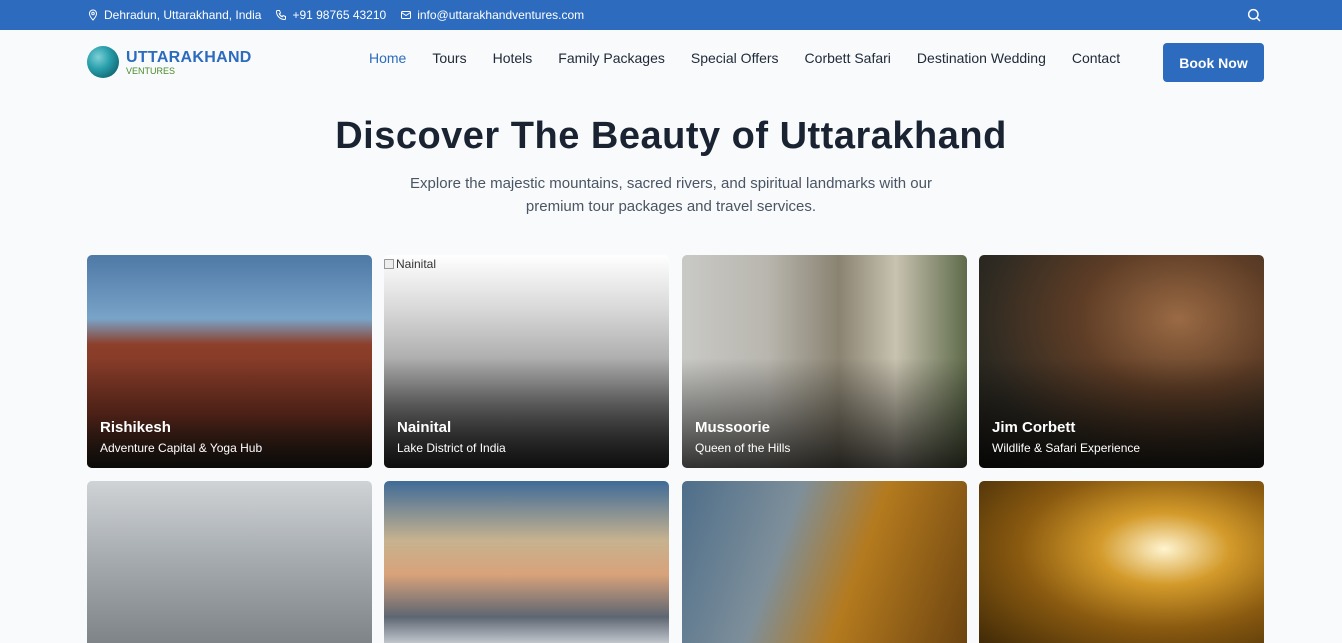 The image size is (1342, 643). I want to click on logo-emblem-icon, so click(103, 62).